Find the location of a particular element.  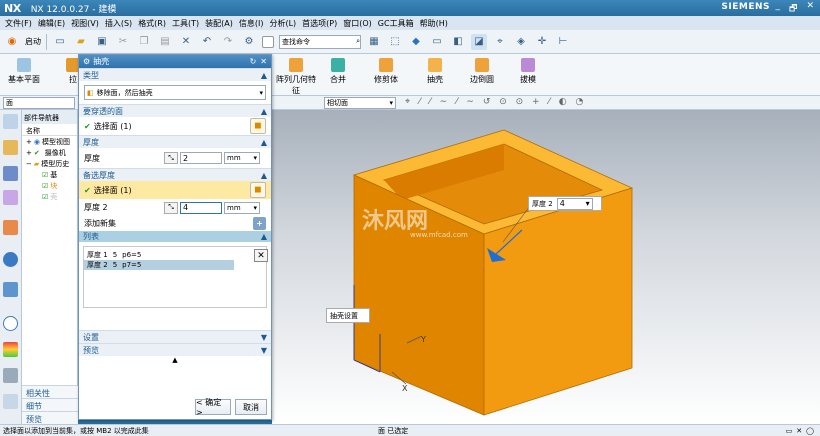

tree-node-block: ☑ 块 is located at coordinates (49, 185).